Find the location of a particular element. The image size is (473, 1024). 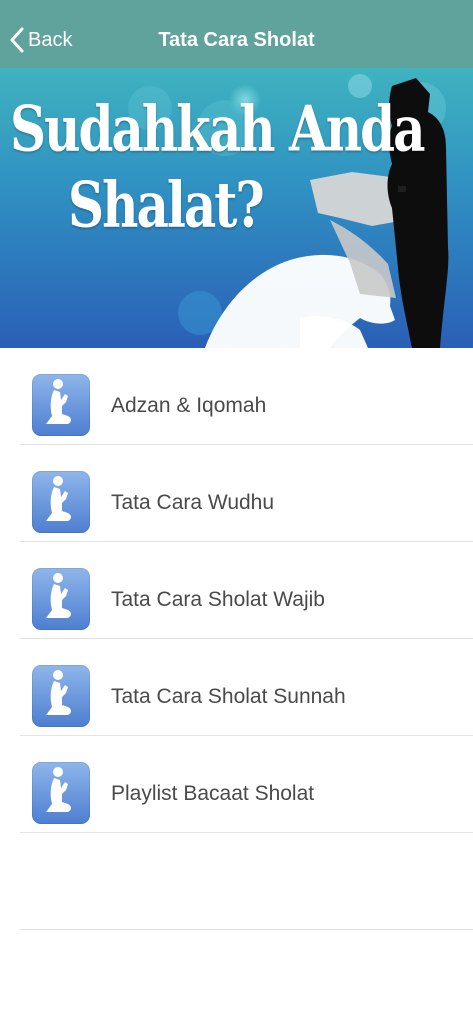

menu-item-sholat-sunnah: Tata Cara Sholat Sunnah is located at coordinates (246, 687).